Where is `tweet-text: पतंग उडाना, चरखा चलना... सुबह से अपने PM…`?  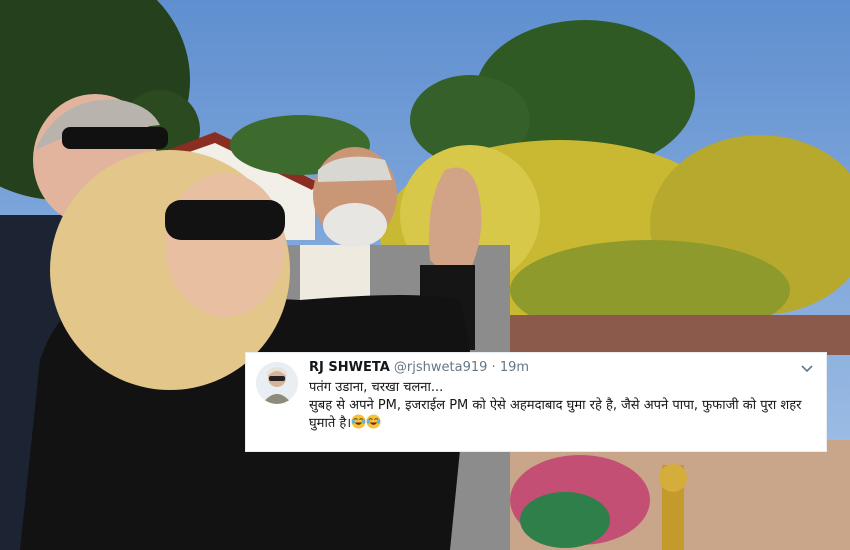 tweet-text: पतंग उडाना, चरखा चलना... सुबह से अपने PM… is located at coordinates (561, 406).